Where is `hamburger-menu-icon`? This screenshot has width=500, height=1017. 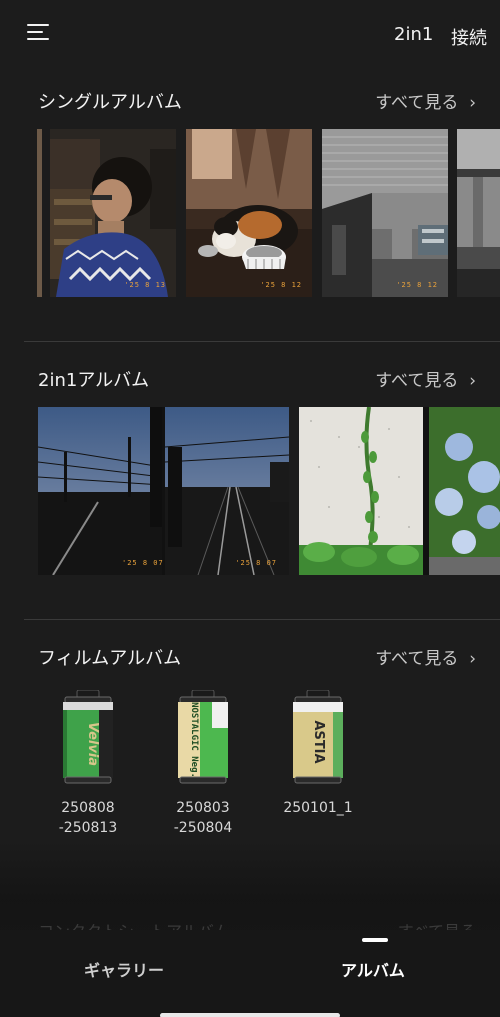
hamburger-menu-icon is located at coordinates (39, 33).